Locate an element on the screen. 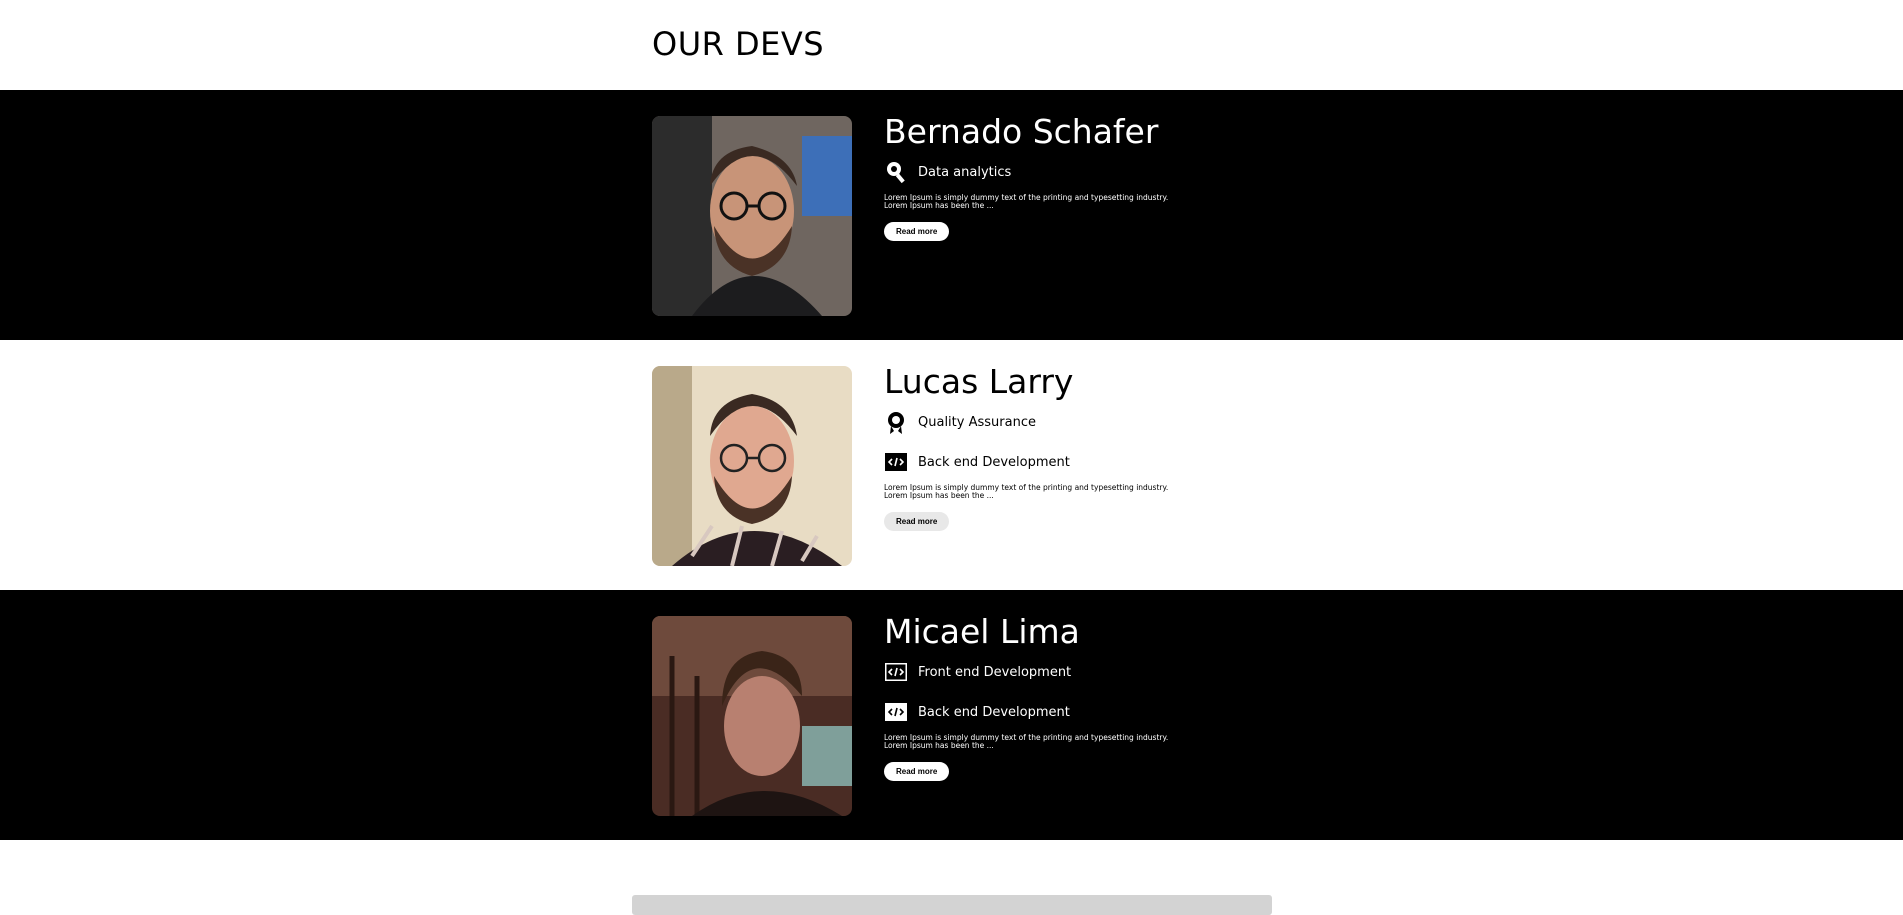 The height and width of the screenshot is (915, 1903). skill-item: Quality Assurance is located at coordinates (1094, 422).